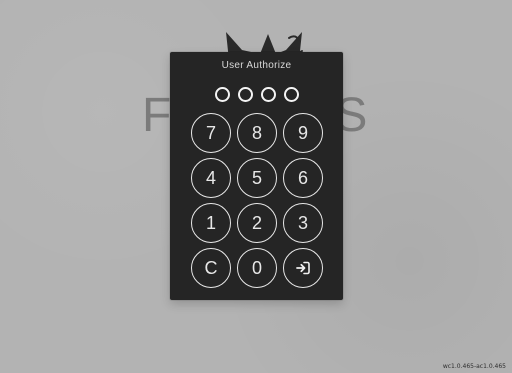 The width and height of the screenshot is (512, 373). I want to click on keypad: 7 8 9 4 5 6 1 2 3 C 0, so click(257, 203).